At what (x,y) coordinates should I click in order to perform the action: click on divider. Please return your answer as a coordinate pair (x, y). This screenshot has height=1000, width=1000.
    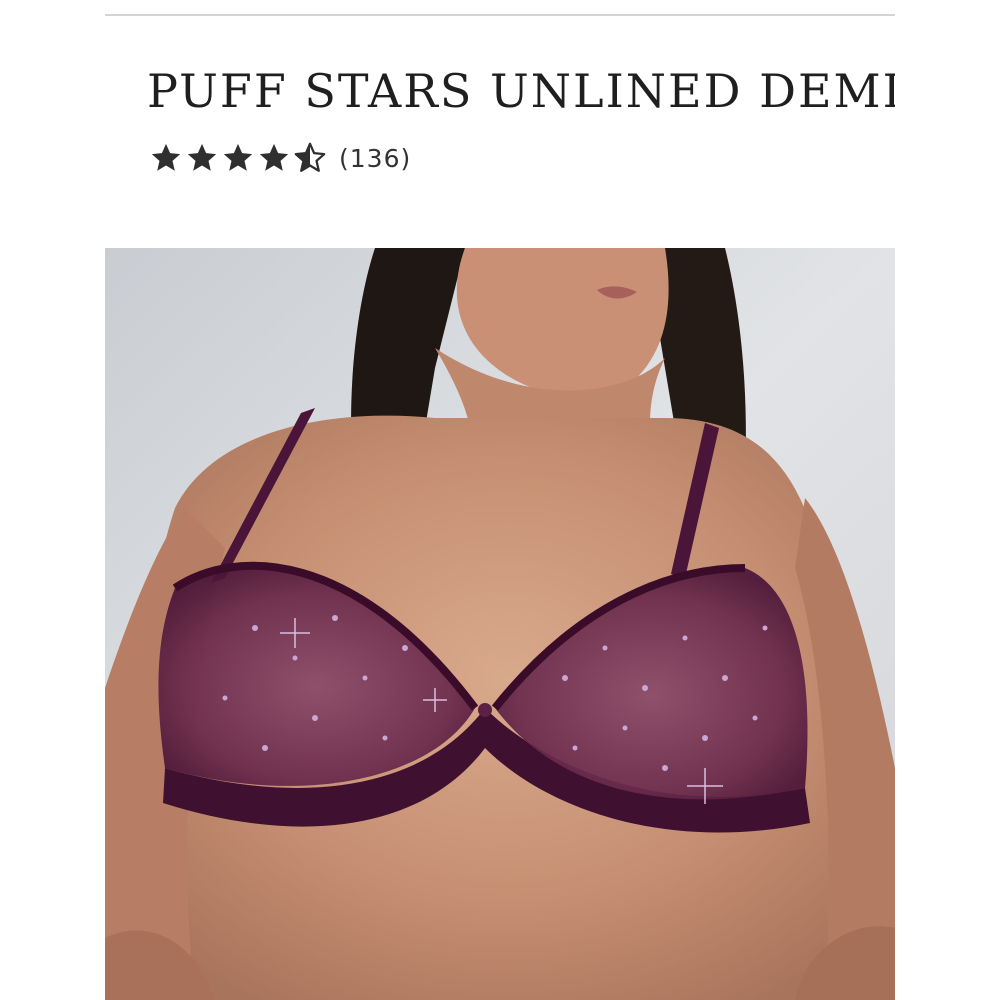
    Looking at the image, I should click on (500, 15).